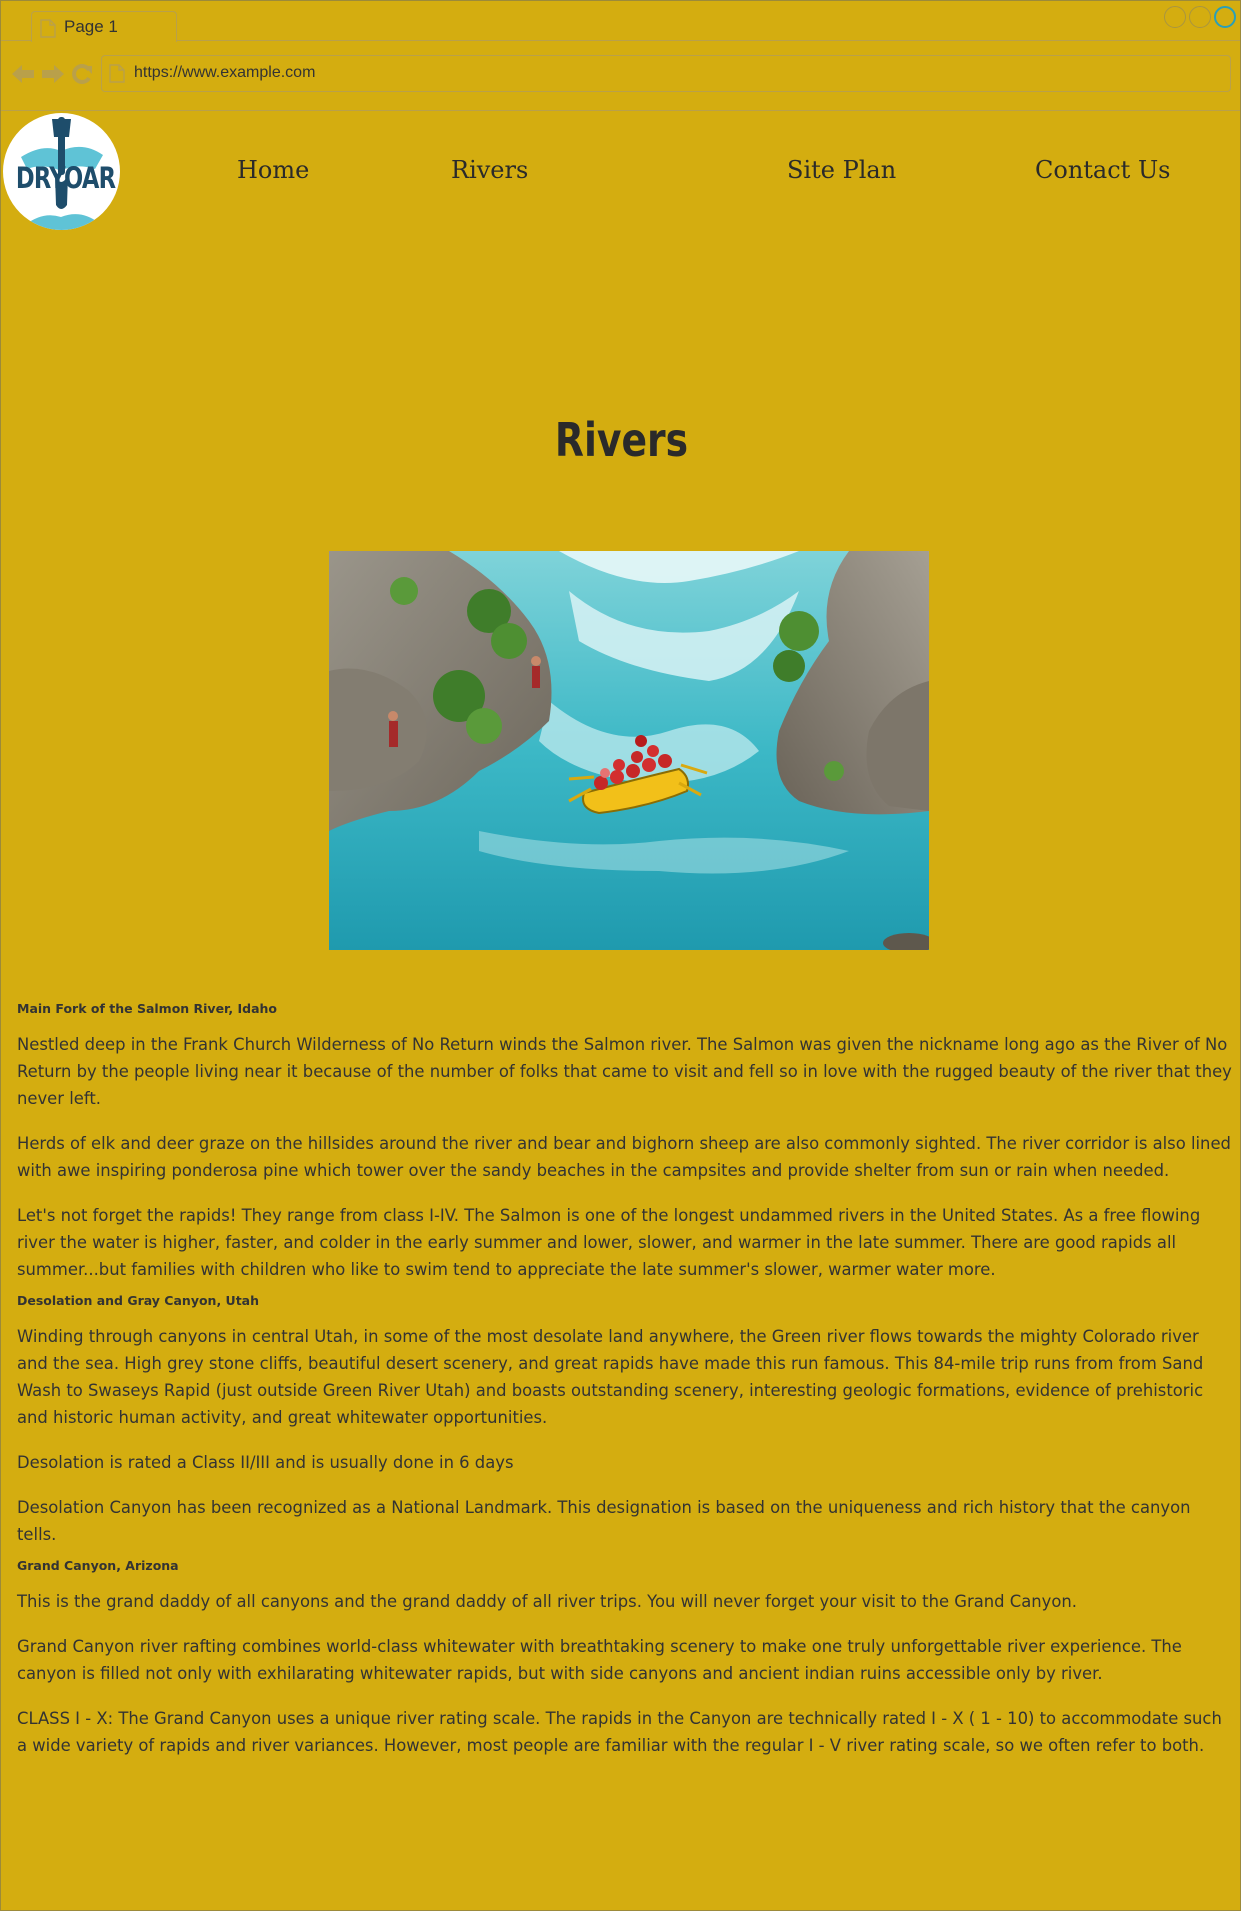  I want to click on window-controls, so click(1200, 17).